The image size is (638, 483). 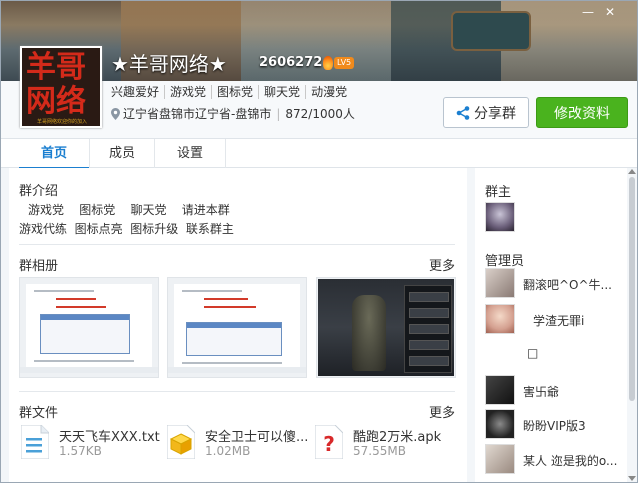 I want to click on txt-file-icon, so click(x=35, y=442).